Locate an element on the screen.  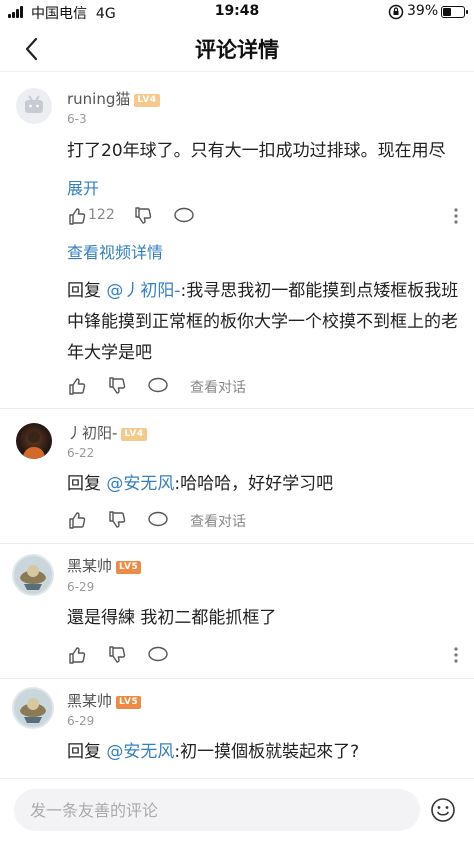
comment-input is located at coordinates (217, 810).